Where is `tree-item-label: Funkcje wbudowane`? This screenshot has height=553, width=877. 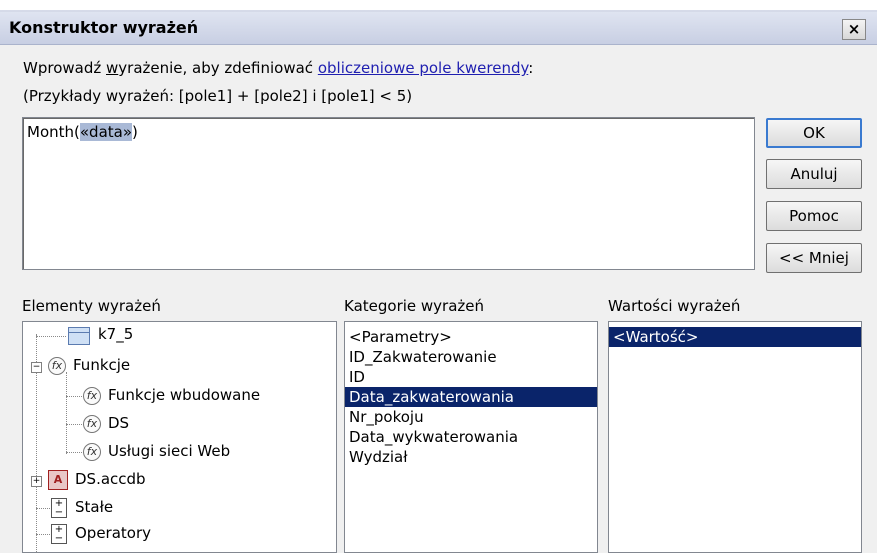
tree-item-label: Funkcje wbudowane is located at coordinates (184, 395).